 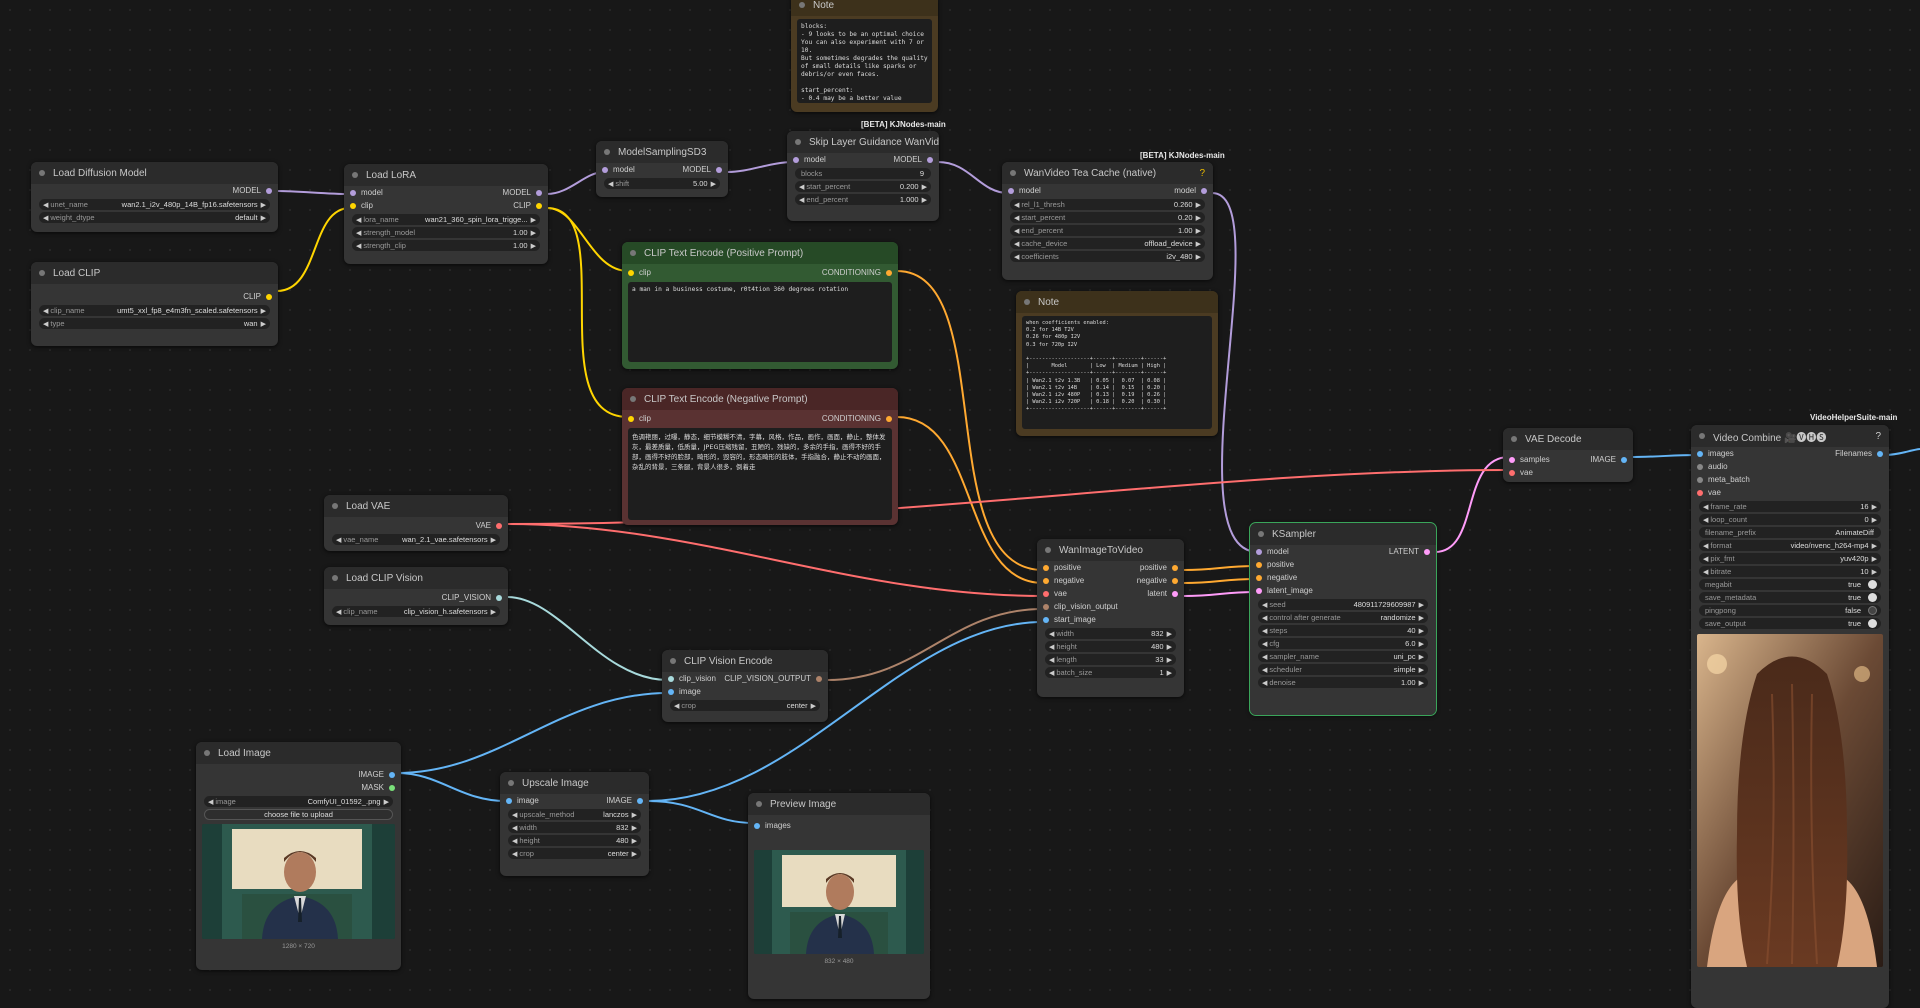 I want to click on toggle-on-icon, so click(x=1872, y=623).